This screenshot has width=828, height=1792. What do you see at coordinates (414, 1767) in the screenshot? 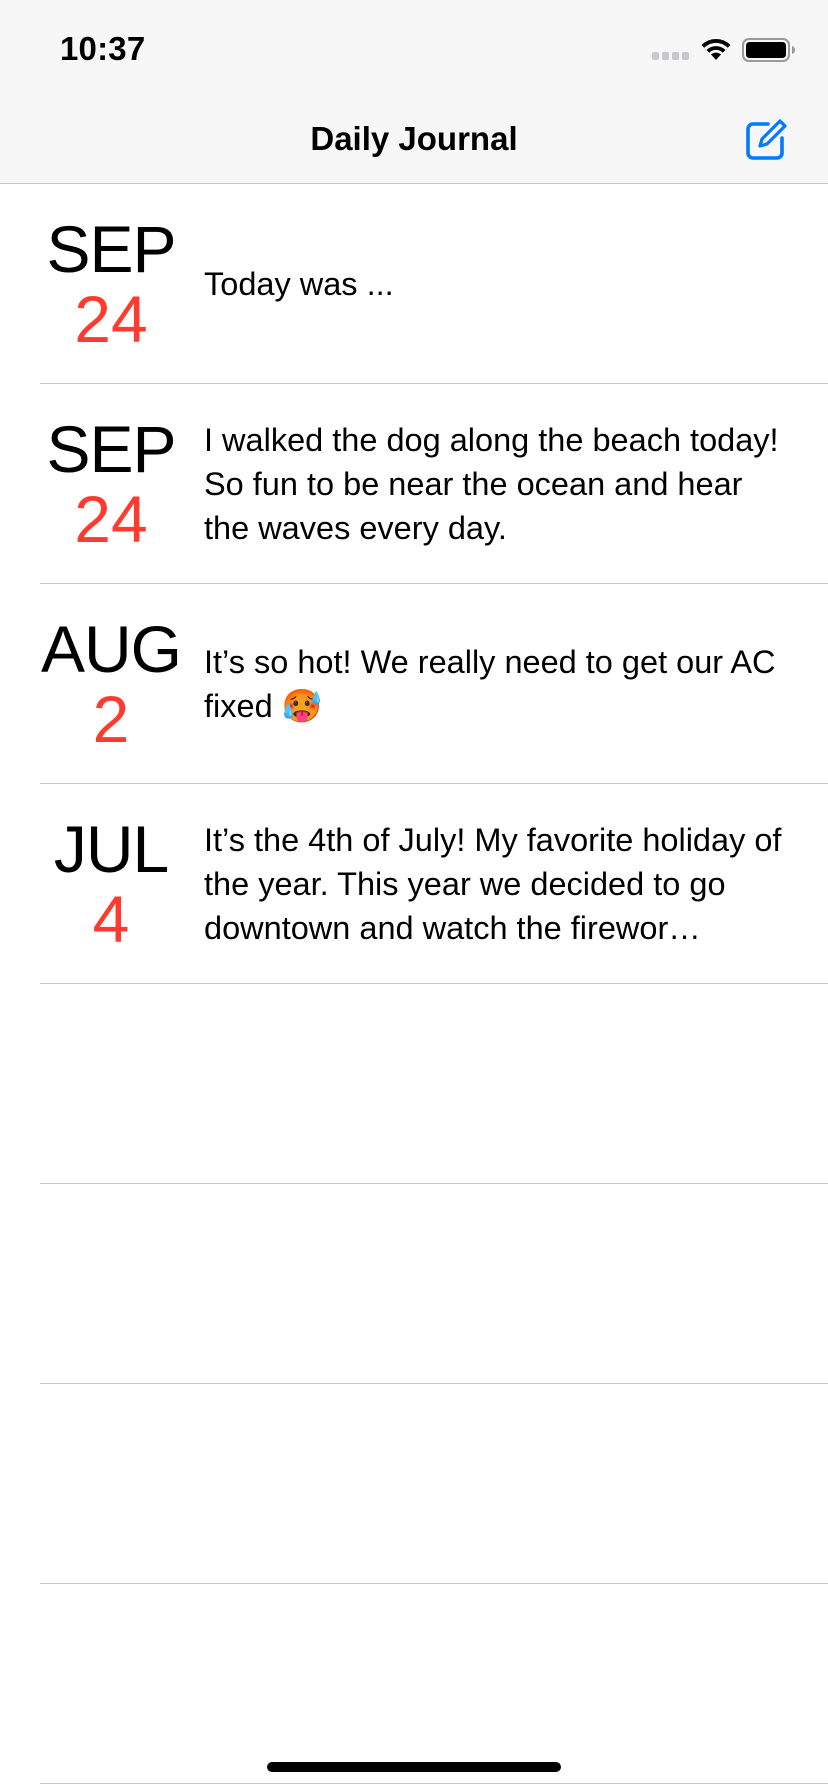
I see `home-indicator` at bounding box center [414, 1767].